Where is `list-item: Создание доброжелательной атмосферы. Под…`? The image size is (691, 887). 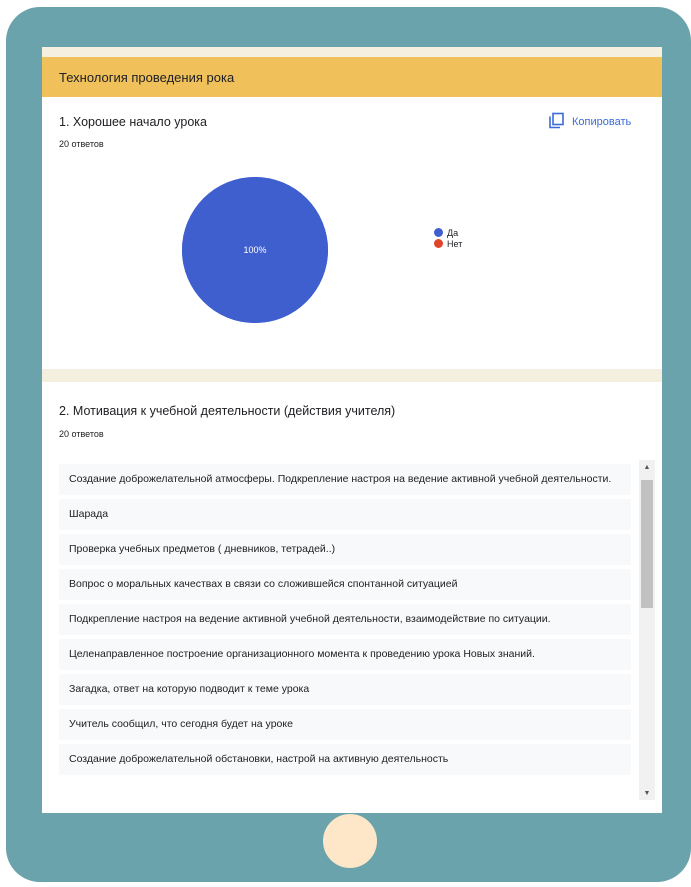
list-item: Создание доброжелательной атмосферы. Под… is located at coordinates (345, 479).